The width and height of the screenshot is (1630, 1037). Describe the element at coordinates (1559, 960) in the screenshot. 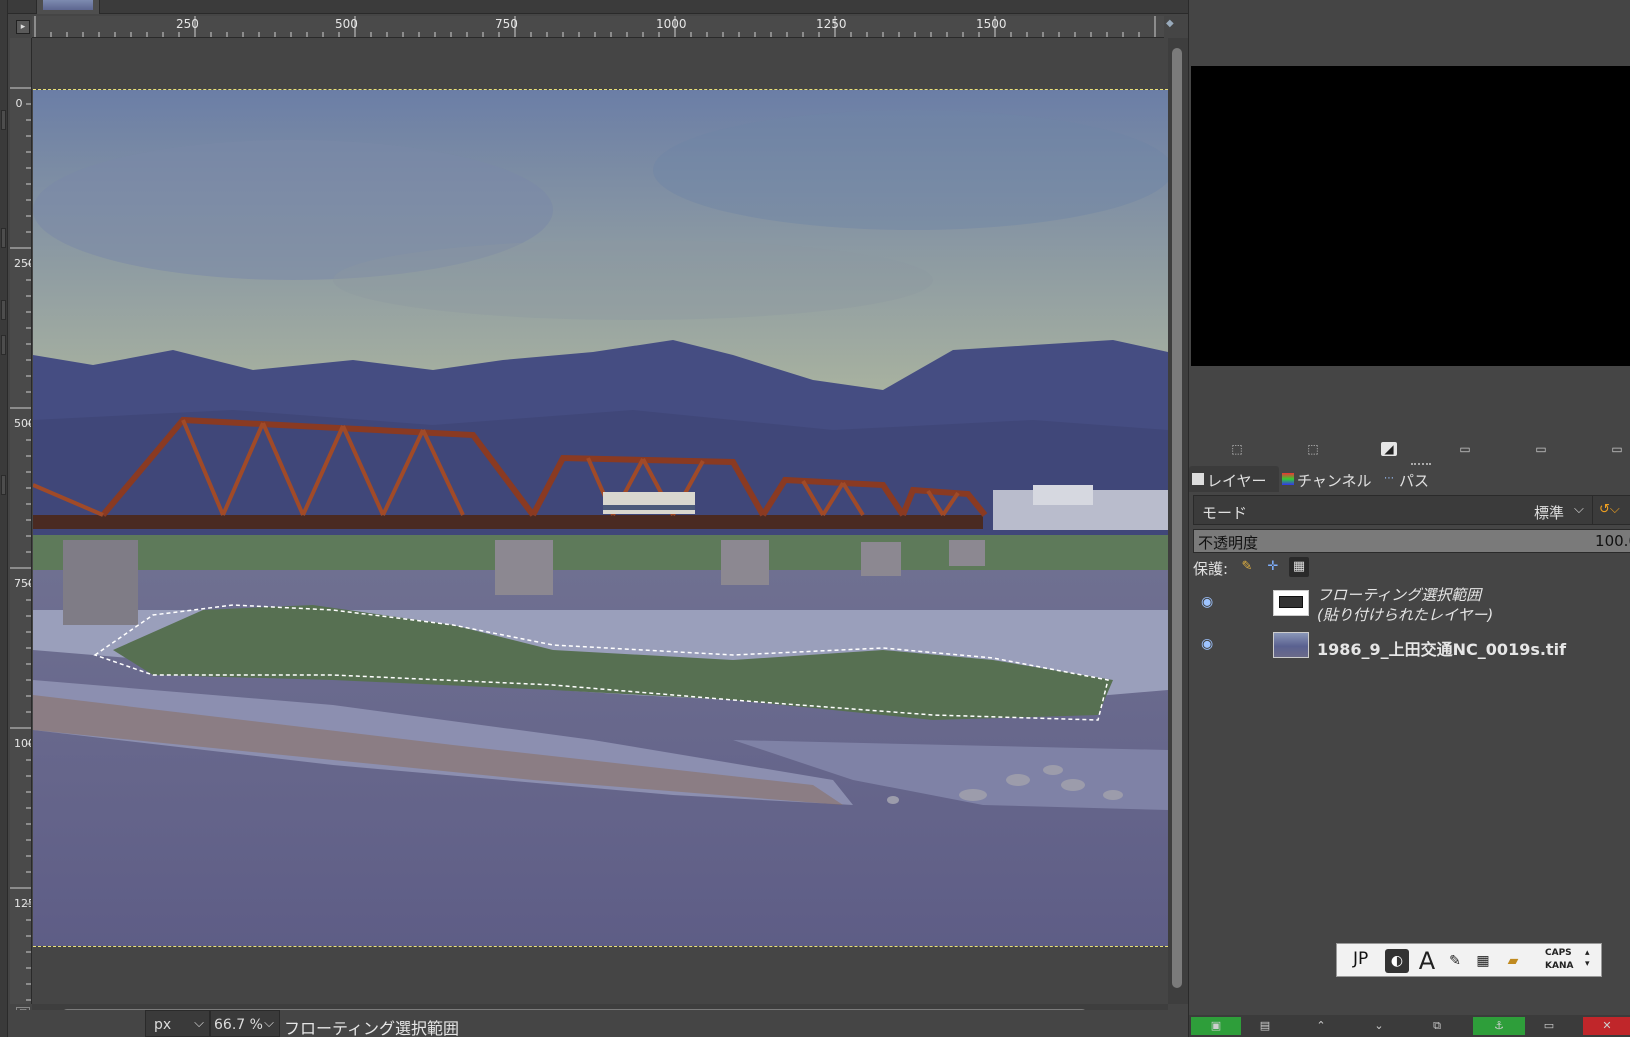

I see `ime-caps-kana: CAPS KANA` at that location.